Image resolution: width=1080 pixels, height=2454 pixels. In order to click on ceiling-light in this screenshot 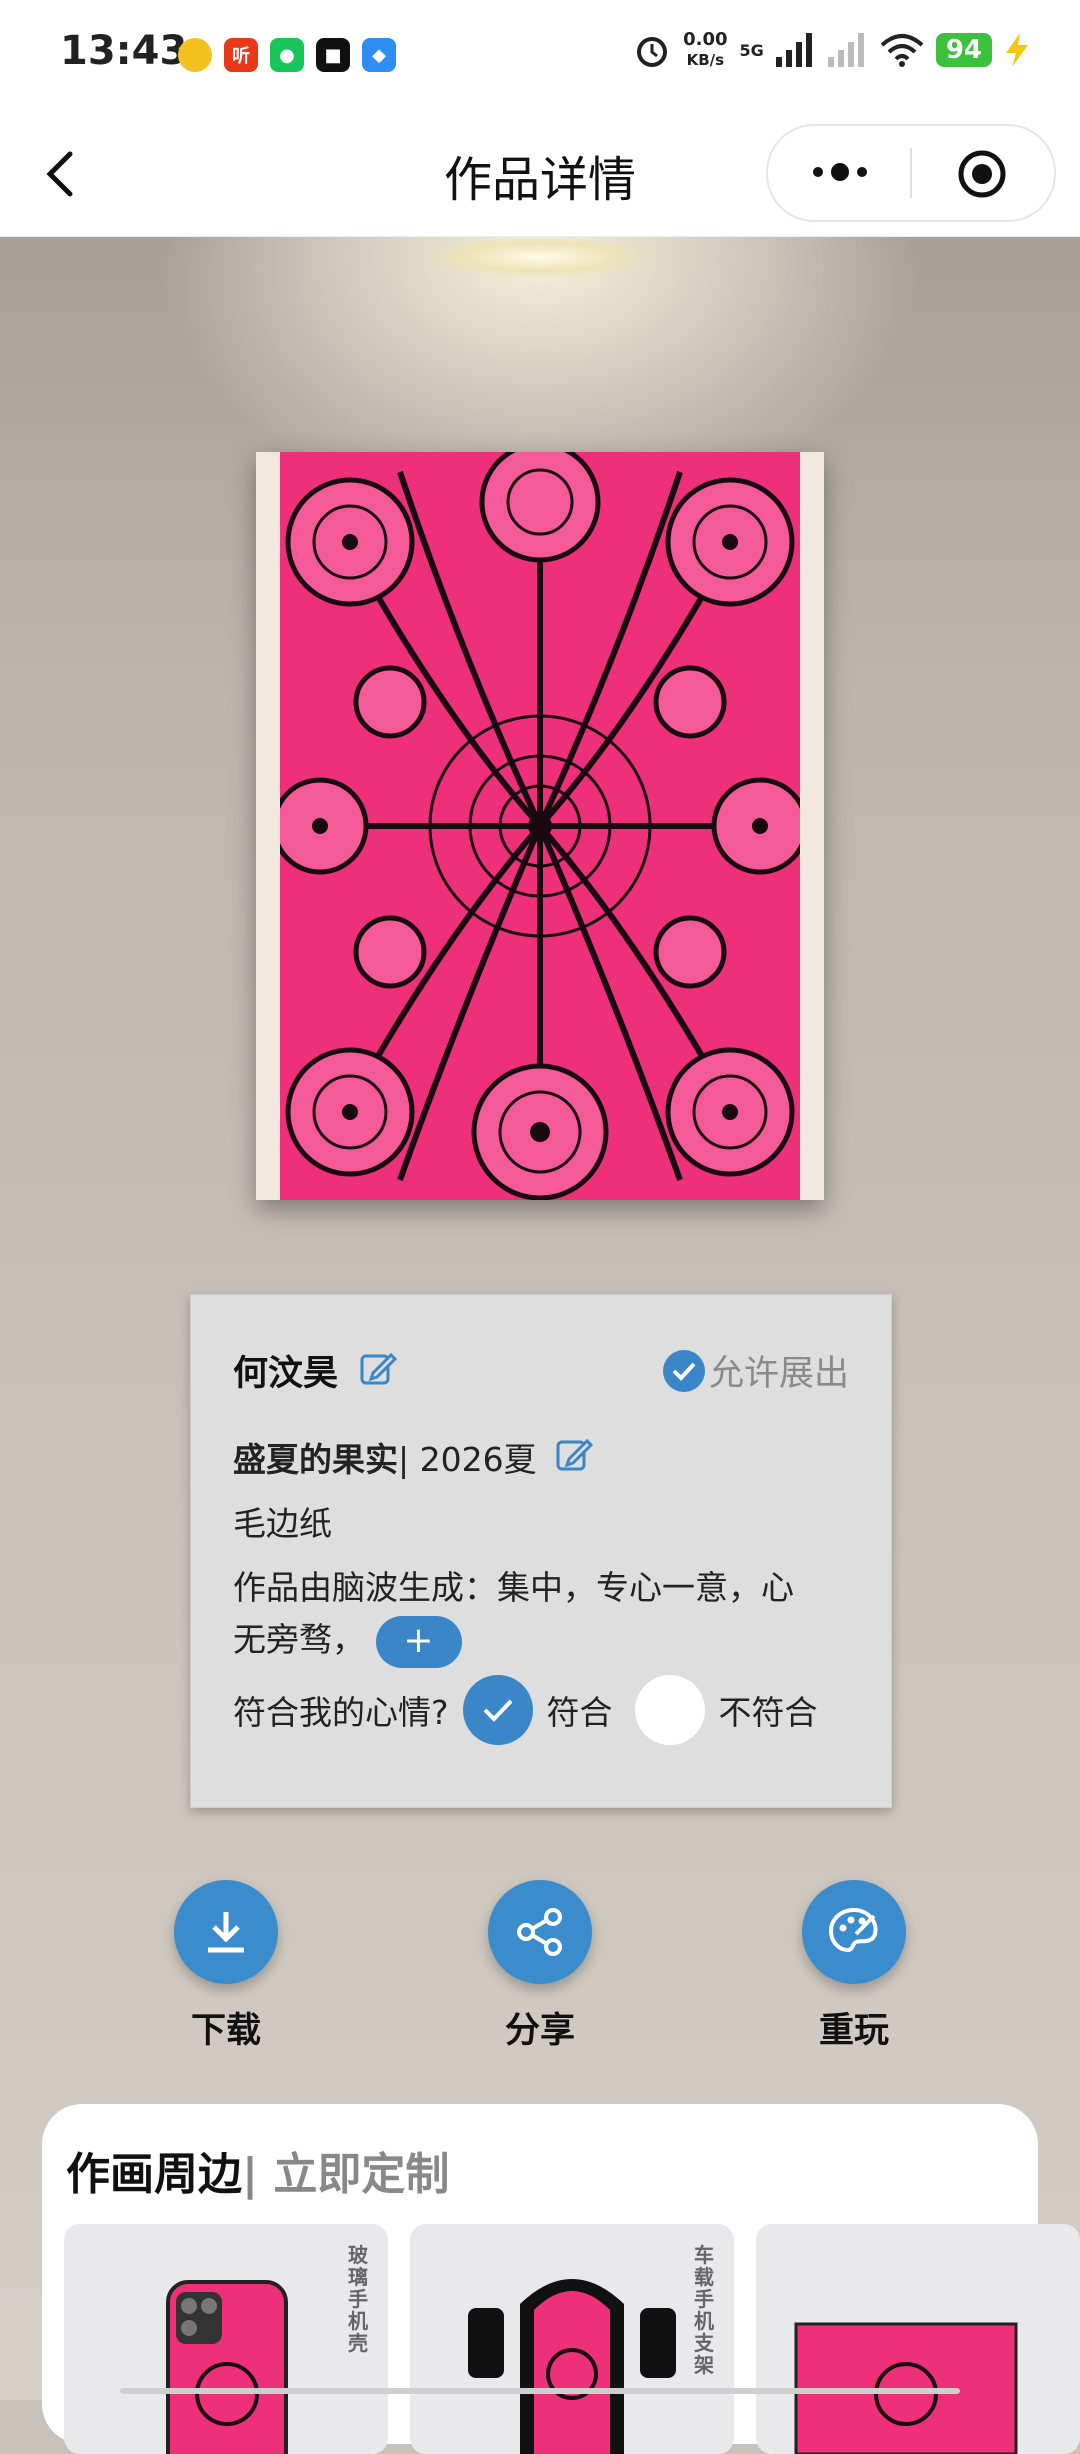, I will do `click(540, 257)`.